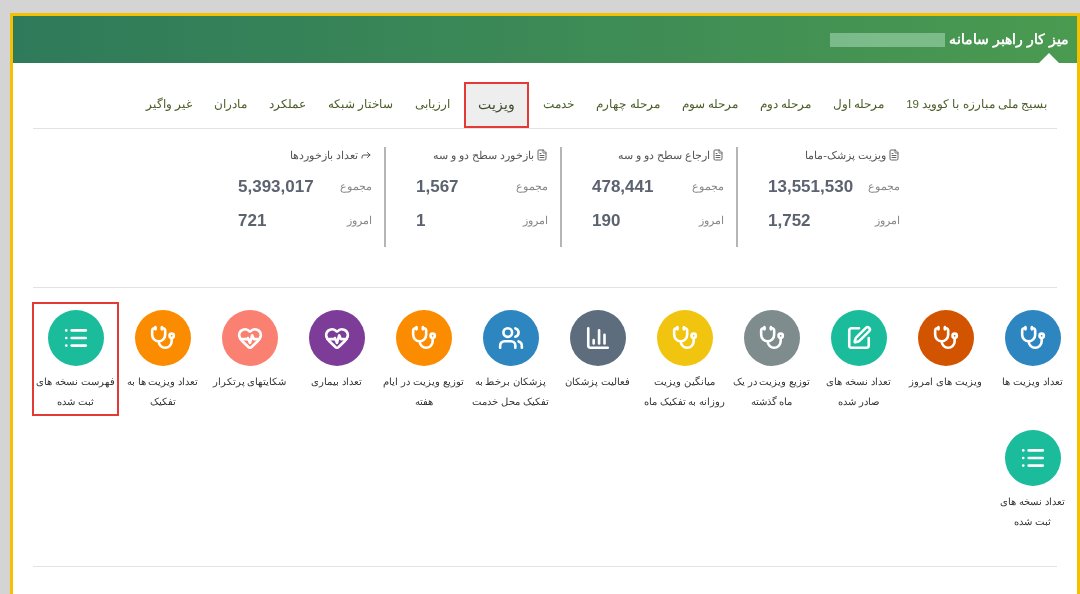 Image resolution: width=1080 pixels, height=594 pixels. What do you see at coordinates (423, 359) in the screenshot?
I see `report-tile: توزیع ویزیت در ایام هفته` at bounding box center [423, 359].